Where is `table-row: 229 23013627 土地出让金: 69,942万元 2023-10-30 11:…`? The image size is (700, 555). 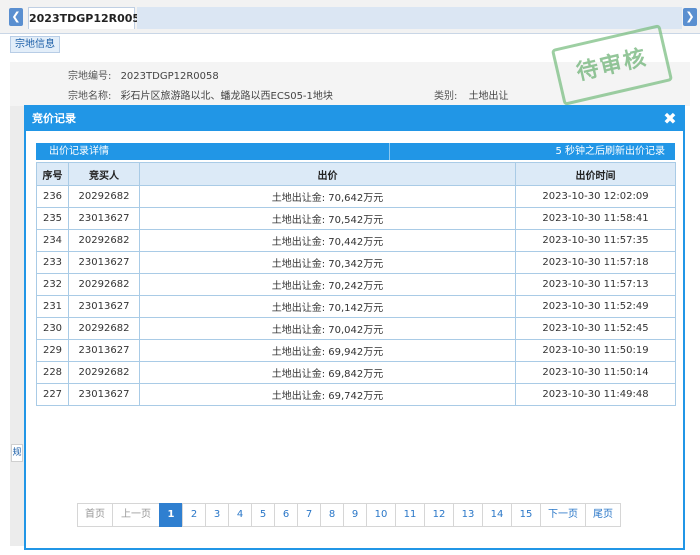 table-row: 229 23013627 土地出让金: 69,942万元 2023-10-30 11:… is located at coordinates (356, 350).